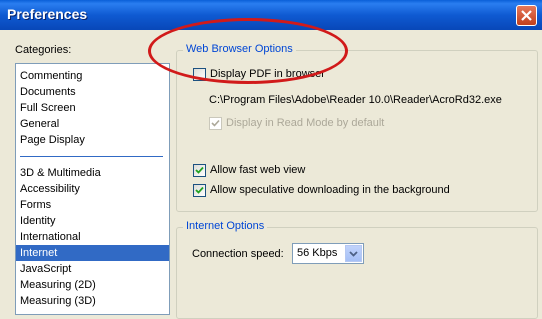  Describe the element at coordinates (92, 76) in the screenshot. I see `category-item-commenting: Commenting` at that location.